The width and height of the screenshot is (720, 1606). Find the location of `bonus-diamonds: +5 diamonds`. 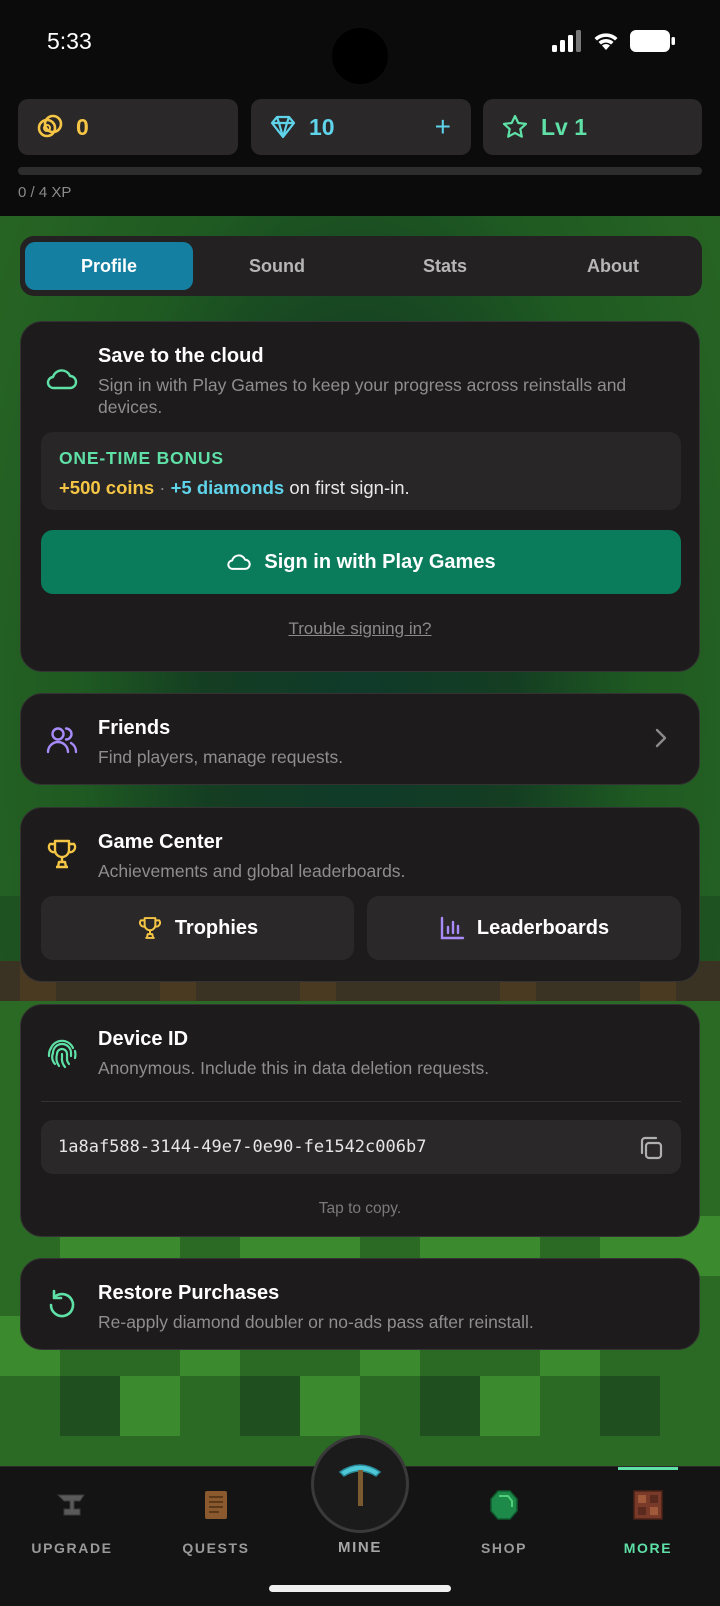

bonus-diamonds: +5 diamonds is located at coordinates (227, 487).